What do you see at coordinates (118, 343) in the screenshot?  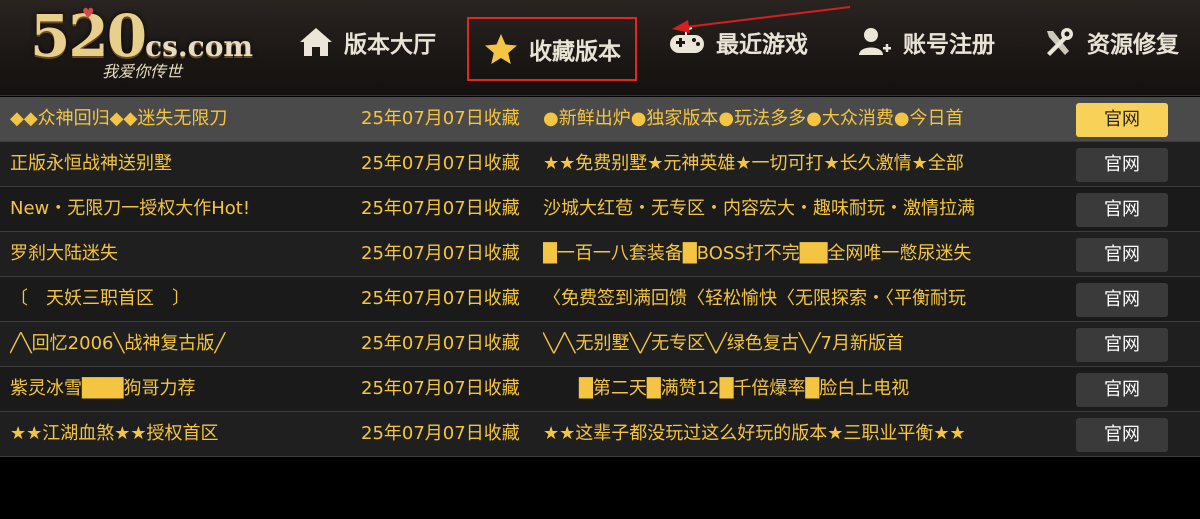 I see `game-name: ╱╲回忆2006╲战神复古版╱` at bounding box center [118, 343].